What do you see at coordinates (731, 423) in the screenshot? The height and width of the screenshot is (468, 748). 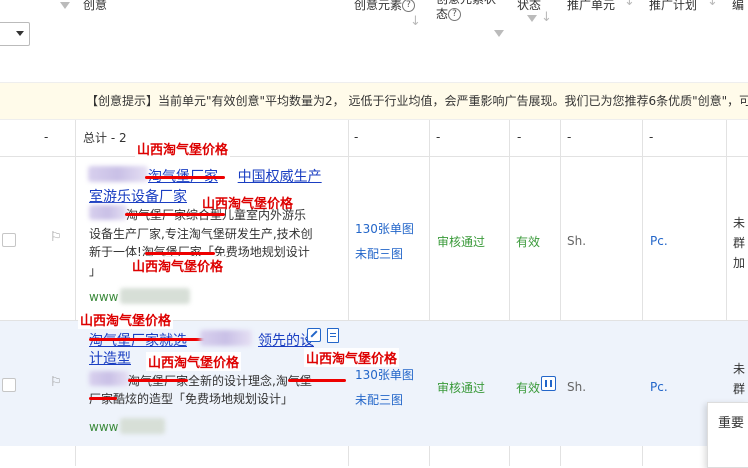 I see `popup-title: 重要` at bounding box center [731, 423].